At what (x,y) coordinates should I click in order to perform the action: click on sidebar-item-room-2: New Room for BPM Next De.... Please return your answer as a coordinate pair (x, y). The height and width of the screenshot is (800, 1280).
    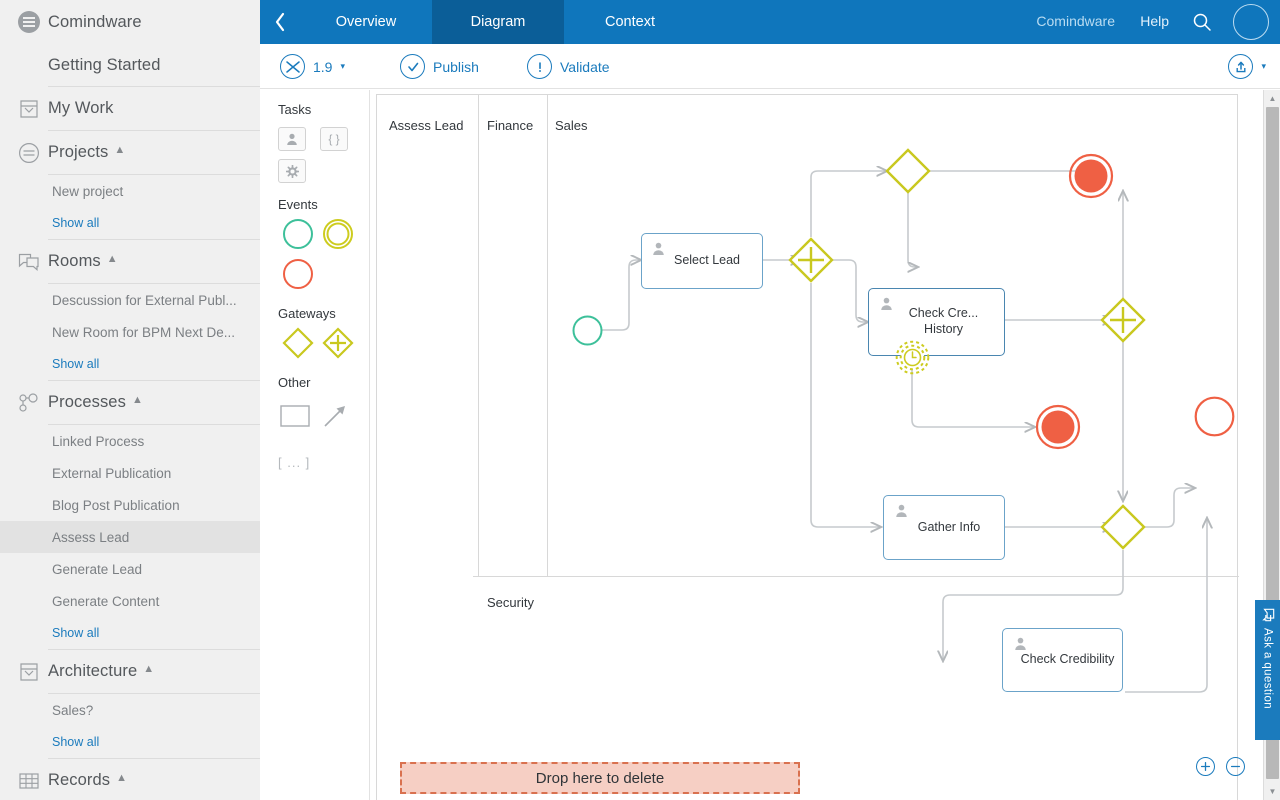
    Looking at the image, I should click on (130, 332).